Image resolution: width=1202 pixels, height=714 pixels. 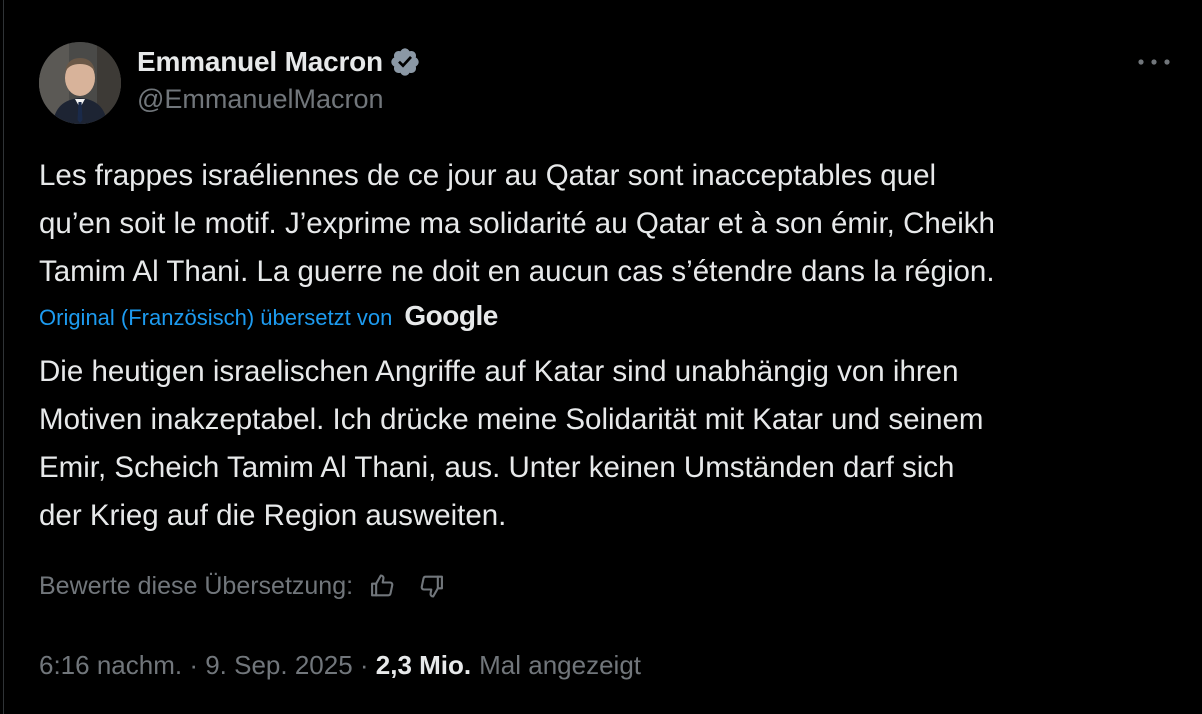 What do you see at coordinates (382, 586) in the screenshot?
I see `thumbs-up-icon` at bounding box center [382, 586].